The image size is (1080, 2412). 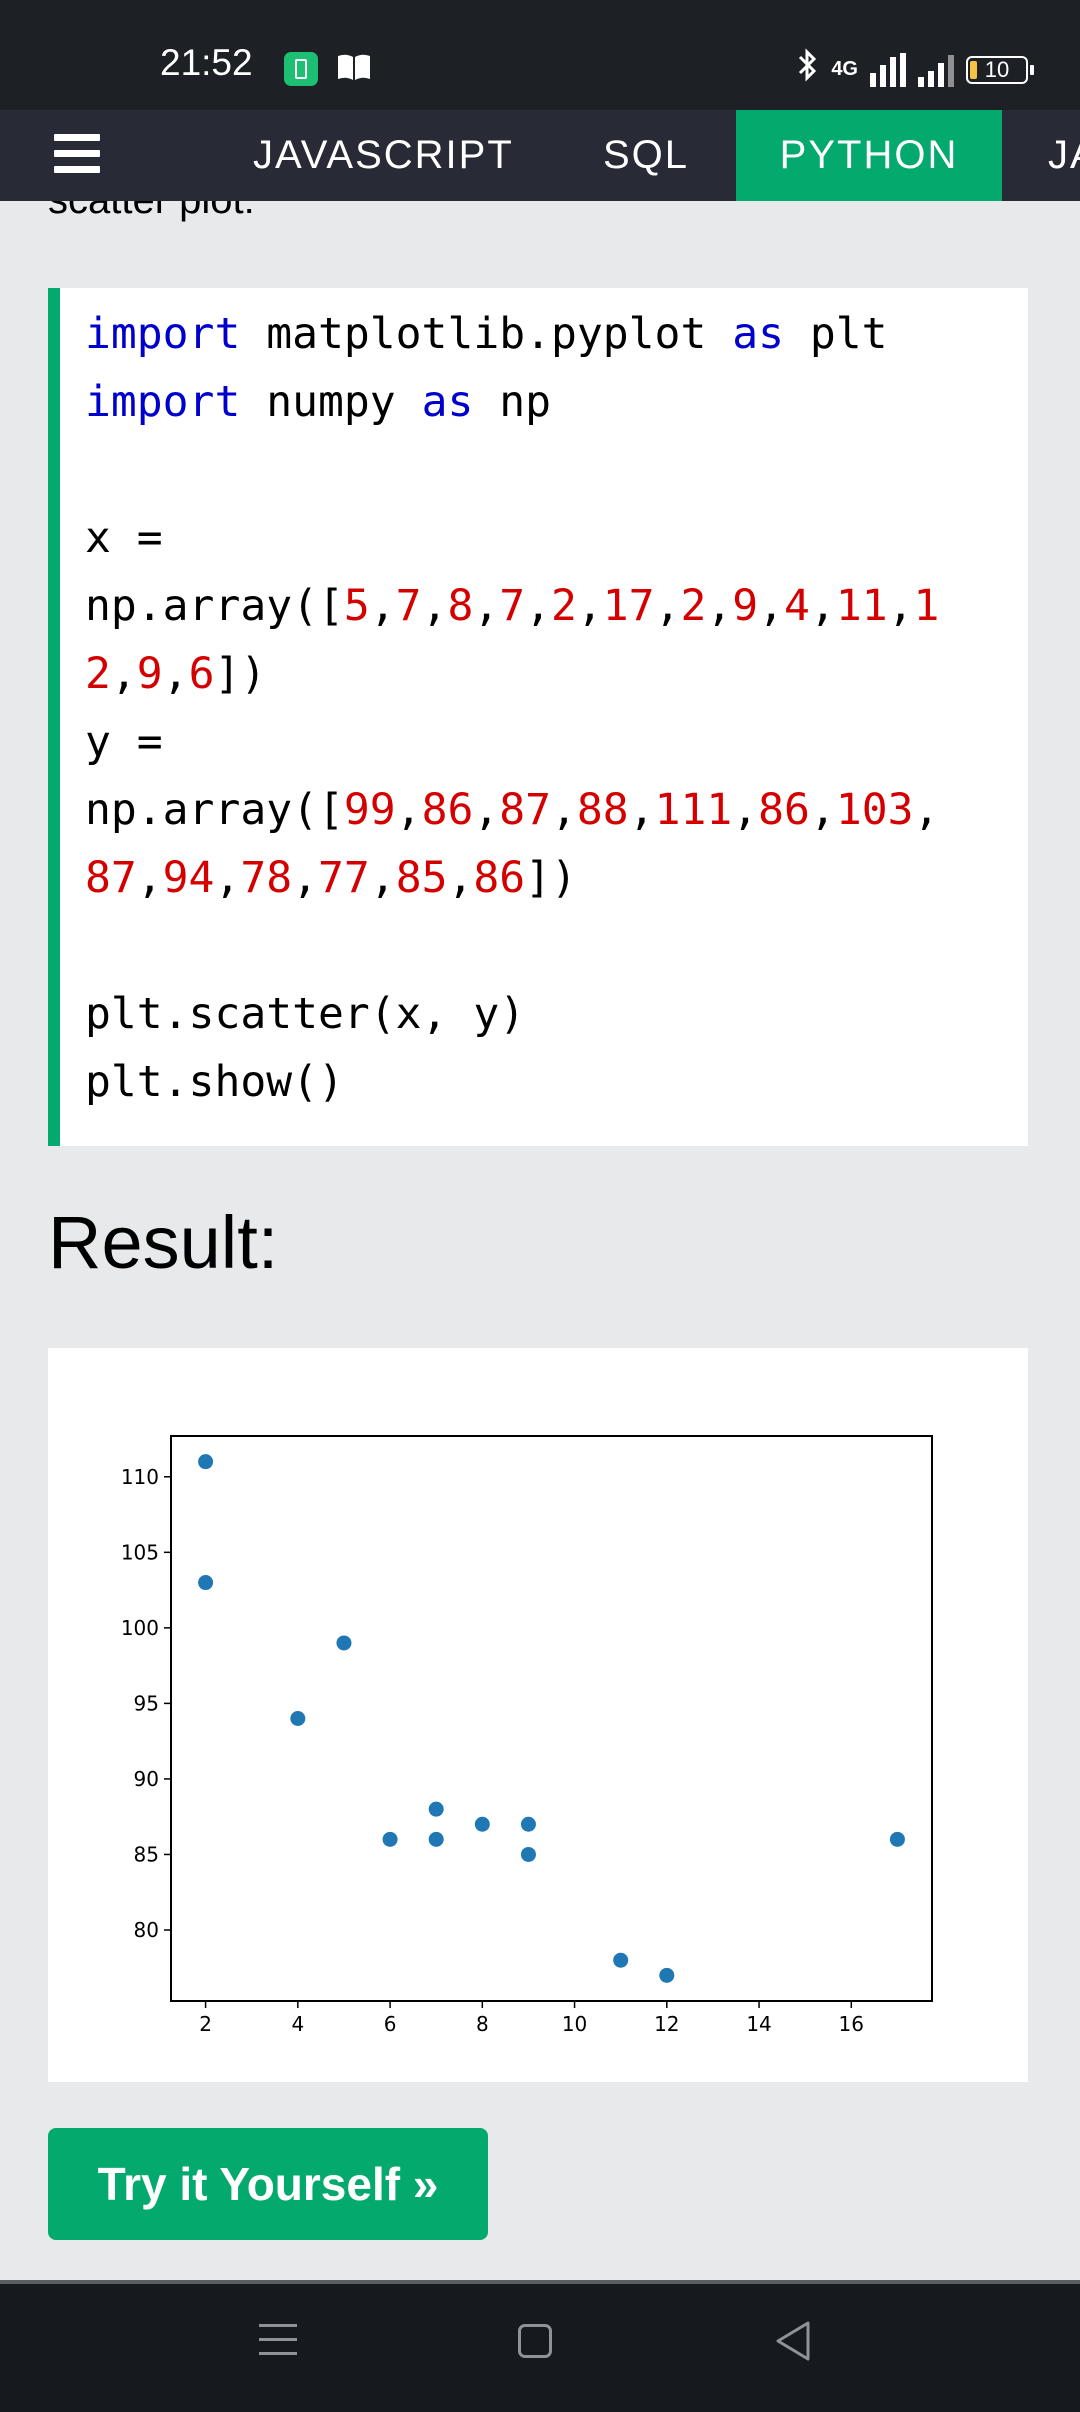 What do you see at coordinates (188, 878) in the screenshot?
I see `code-number: 94` at bounding box center [188, 878].